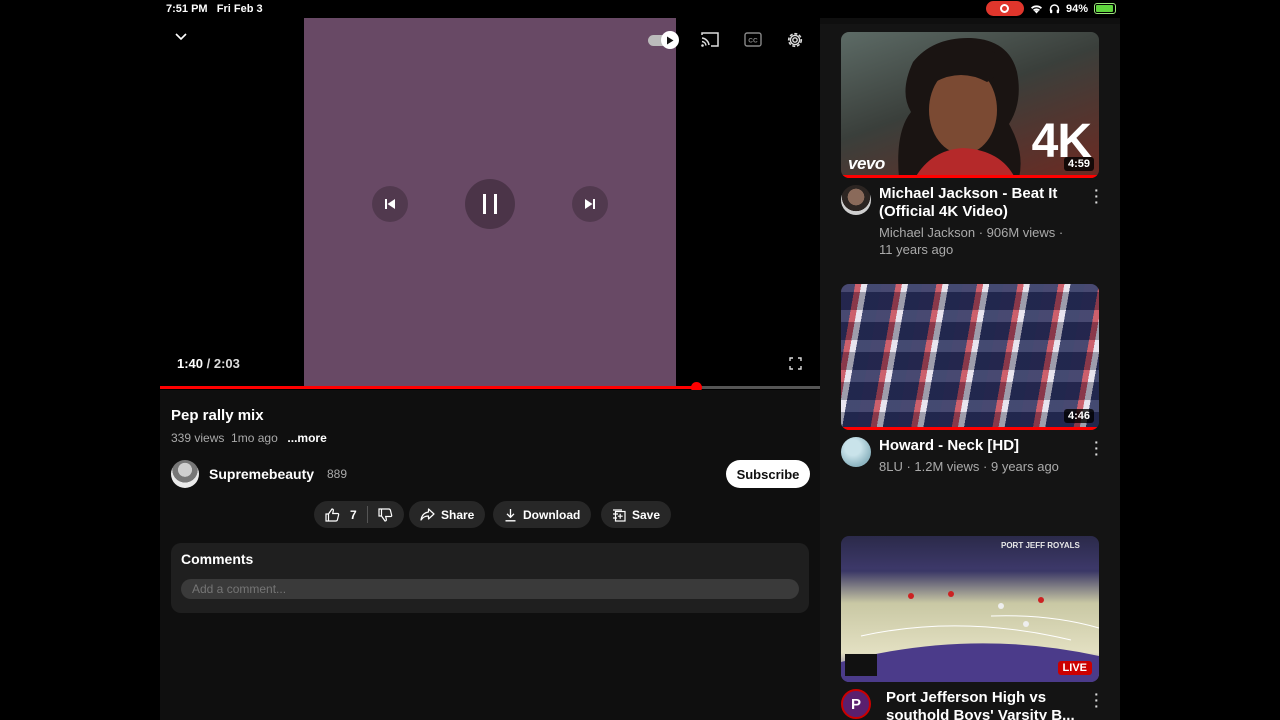 This screenshot has width=1280, height=720. What do you see at coordinates (1078, 416) in the screenshot?
I see `video-duration: 4:46` at bounding box center [1078, 416].